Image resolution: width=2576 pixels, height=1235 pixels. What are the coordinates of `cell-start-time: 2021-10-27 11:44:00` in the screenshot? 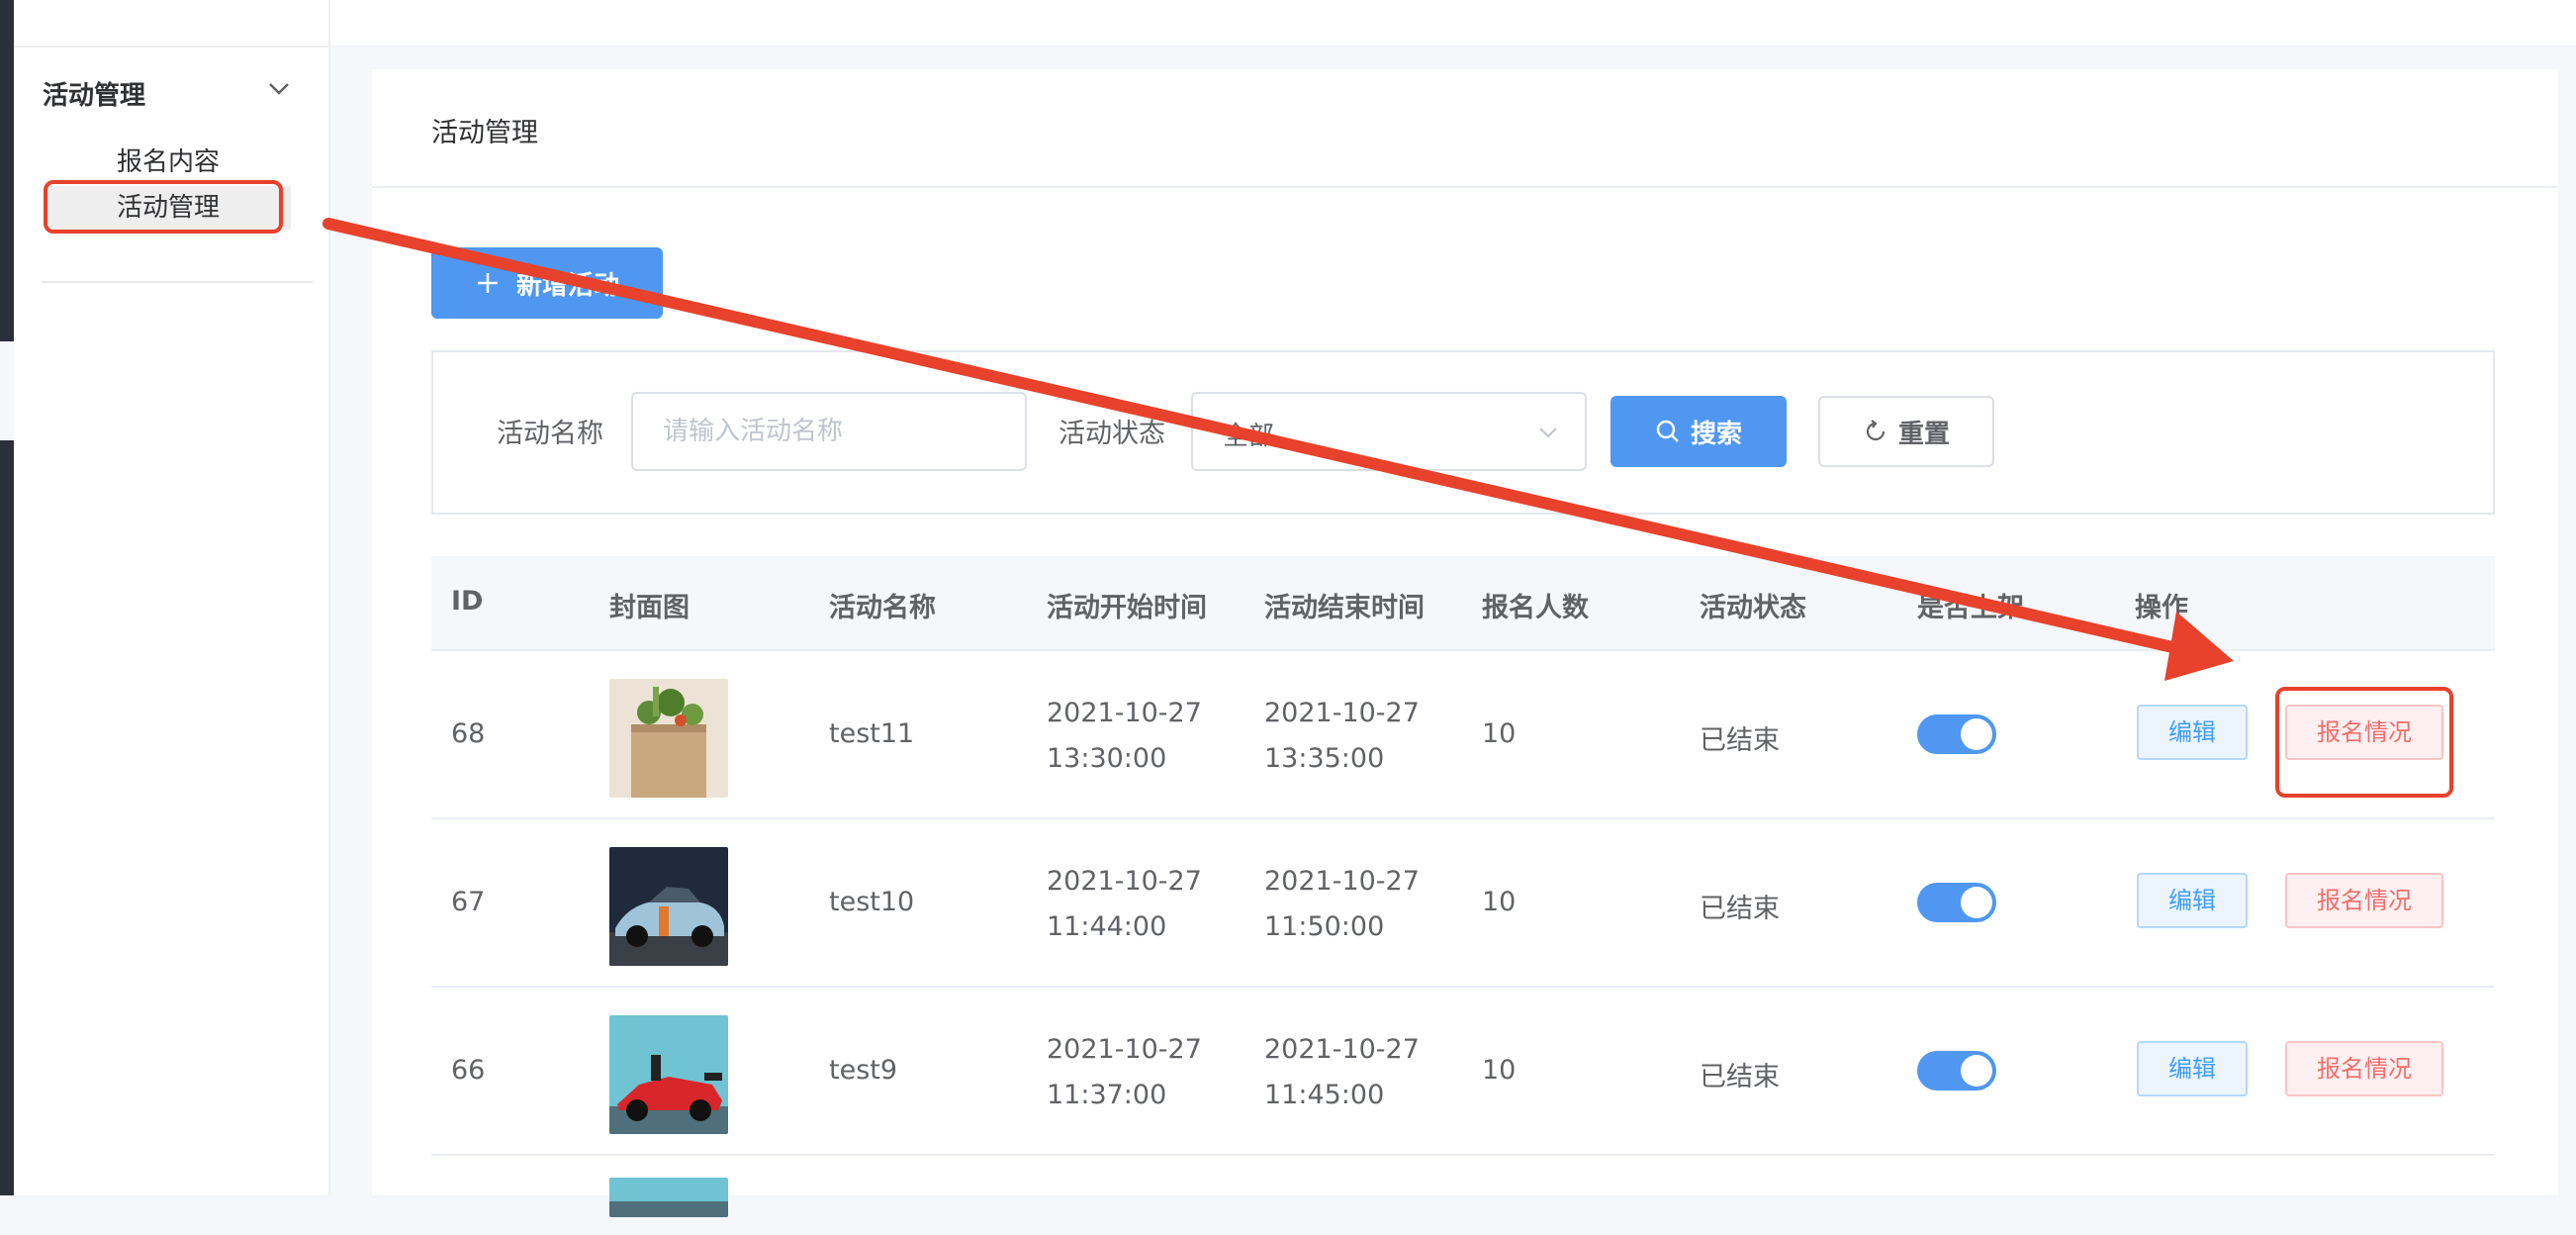 It's located at (1124, 905).